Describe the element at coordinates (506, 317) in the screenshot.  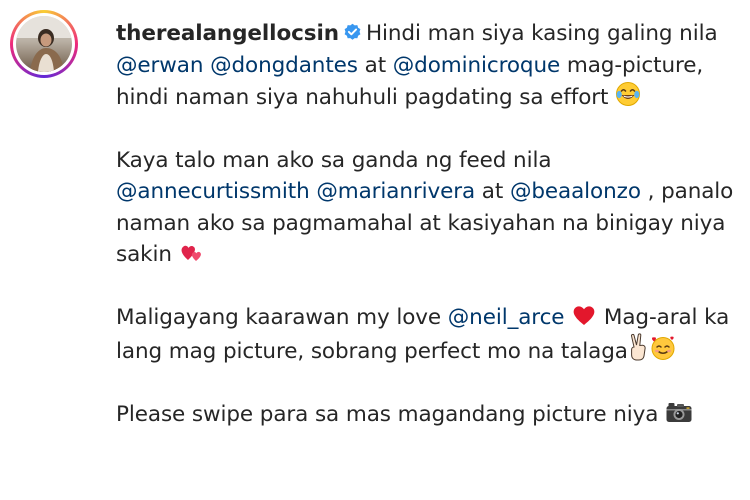
I see `mention-neil-arce: @neil_arce` at that location.